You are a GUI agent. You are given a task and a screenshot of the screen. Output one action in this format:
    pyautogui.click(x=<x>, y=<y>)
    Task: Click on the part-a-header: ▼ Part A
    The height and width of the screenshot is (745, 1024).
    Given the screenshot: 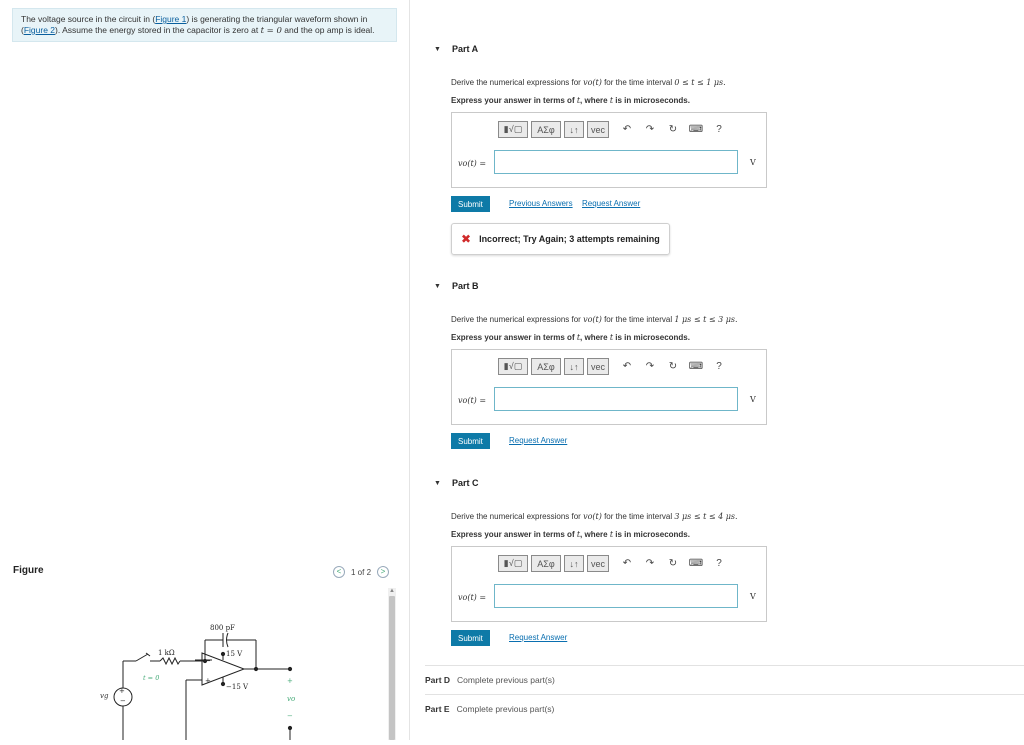 What is the action you would take?
    pyautogui.click(x=456, y=49)
    